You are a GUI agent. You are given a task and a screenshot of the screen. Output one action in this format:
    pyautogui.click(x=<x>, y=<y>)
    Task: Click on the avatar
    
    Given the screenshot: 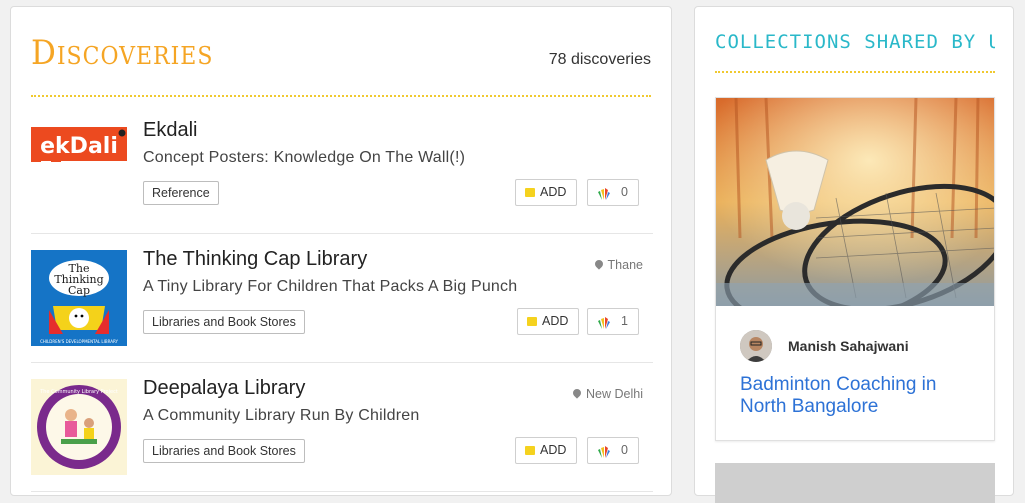 What is the action you would take?
    pyautogui.click(x=756, y=346)
    